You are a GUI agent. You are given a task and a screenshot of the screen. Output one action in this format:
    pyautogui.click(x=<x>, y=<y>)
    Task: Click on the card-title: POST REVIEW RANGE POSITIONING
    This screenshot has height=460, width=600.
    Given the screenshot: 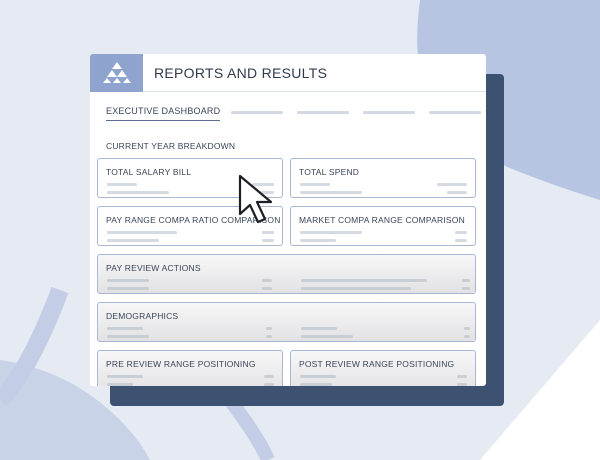 What is the action you would take?
    pyautogui.click(x=377, y=364)
    